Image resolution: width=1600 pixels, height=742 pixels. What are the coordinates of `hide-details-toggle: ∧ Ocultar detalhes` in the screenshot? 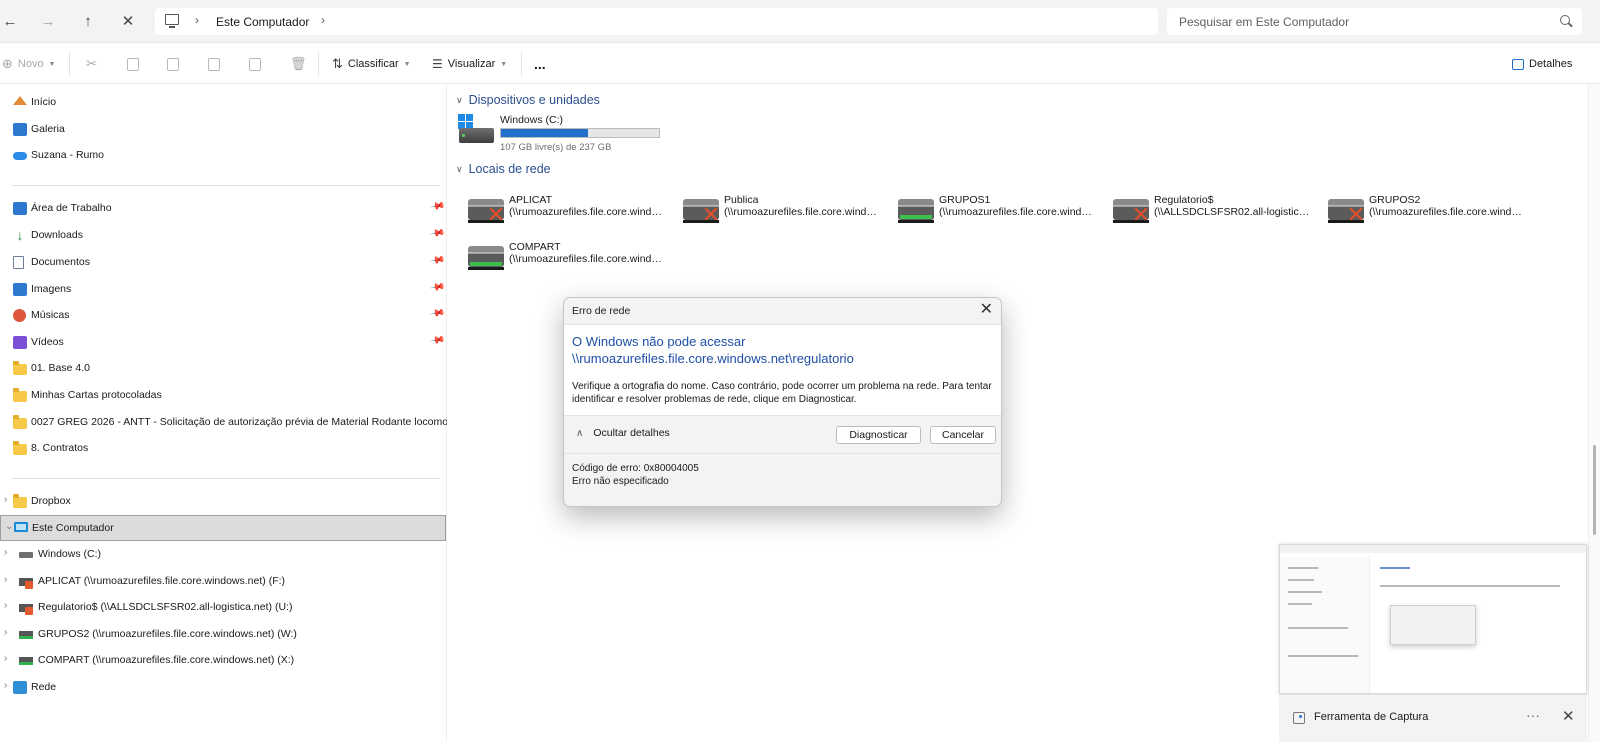 It's located at (623, 433).